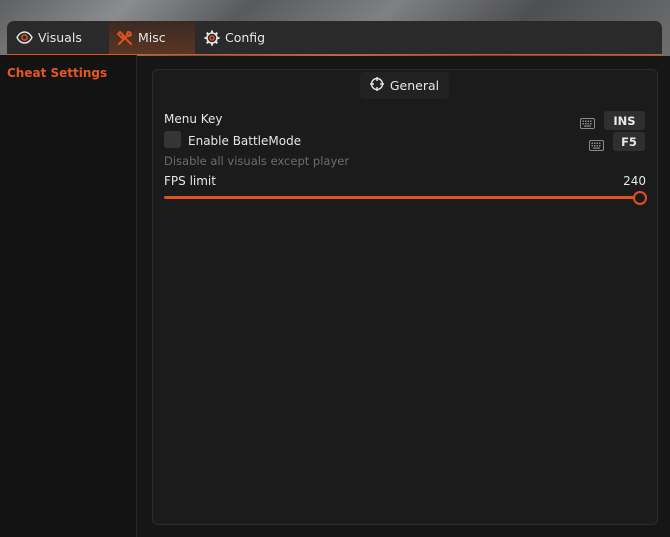 The height and width of the screenshot is (537, 670). I want to click on tab-config: Config, so click(244, 37).